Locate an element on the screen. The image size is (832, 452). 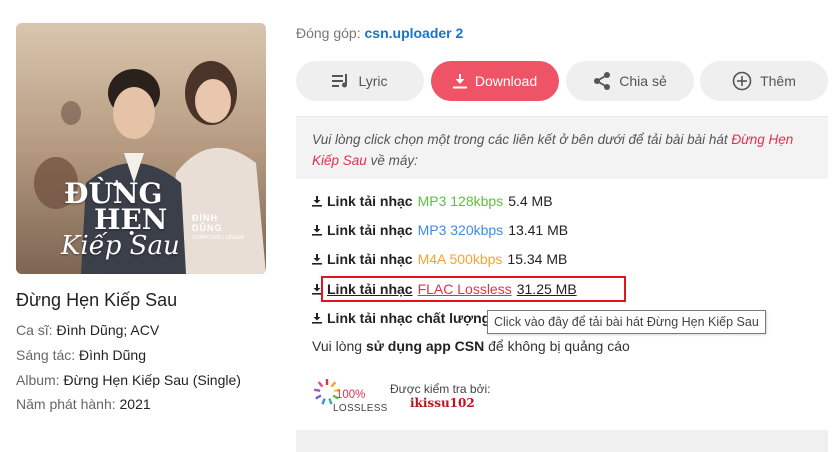
lossless-label: LOSSLESS is located at coordinates (360, 408).